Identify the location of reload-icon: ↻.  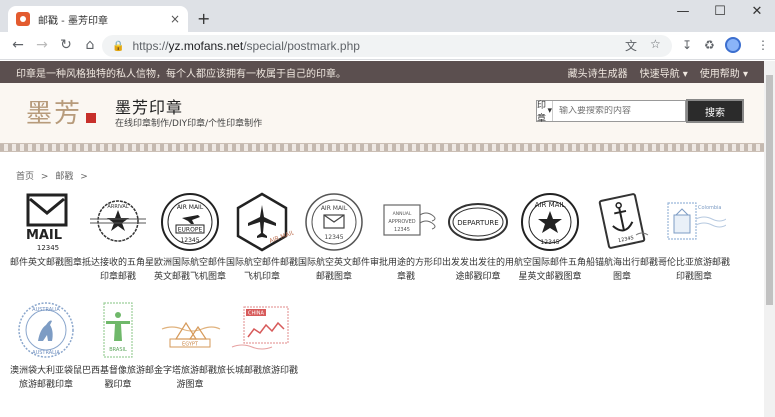
(66, 45).